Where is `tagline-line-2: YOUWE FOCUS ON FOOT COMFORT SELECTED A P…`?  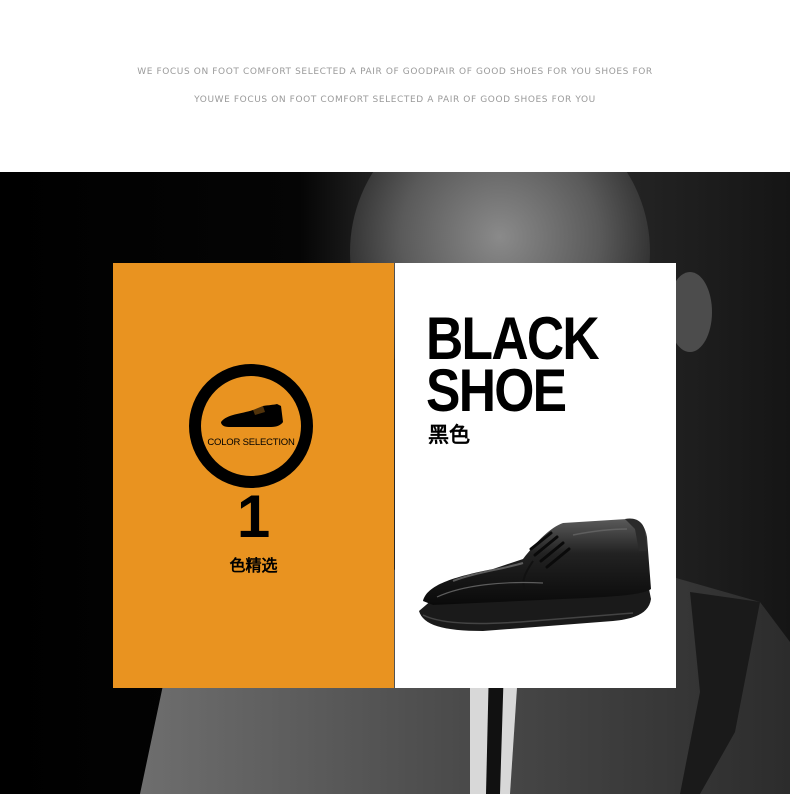 tagline-line-2: YOUWE FOCUS ON FOOT COMFORT SELECTED A P… is located at coordinates (395, 100).